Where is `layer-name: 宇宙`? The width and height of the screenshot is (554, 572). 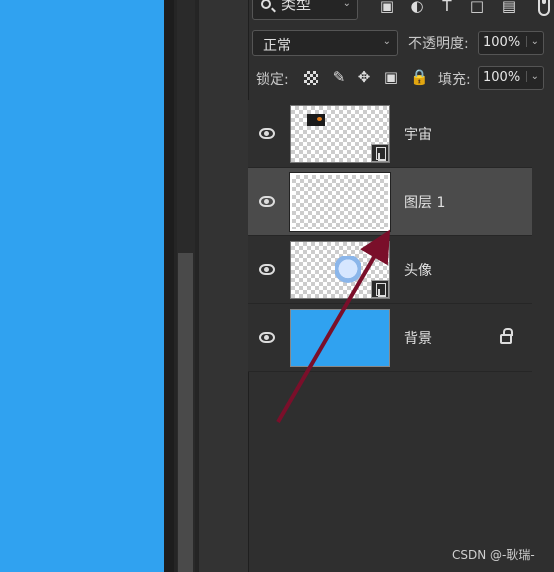
layer-name: 宇宙 is located at coordinates (418, 134).